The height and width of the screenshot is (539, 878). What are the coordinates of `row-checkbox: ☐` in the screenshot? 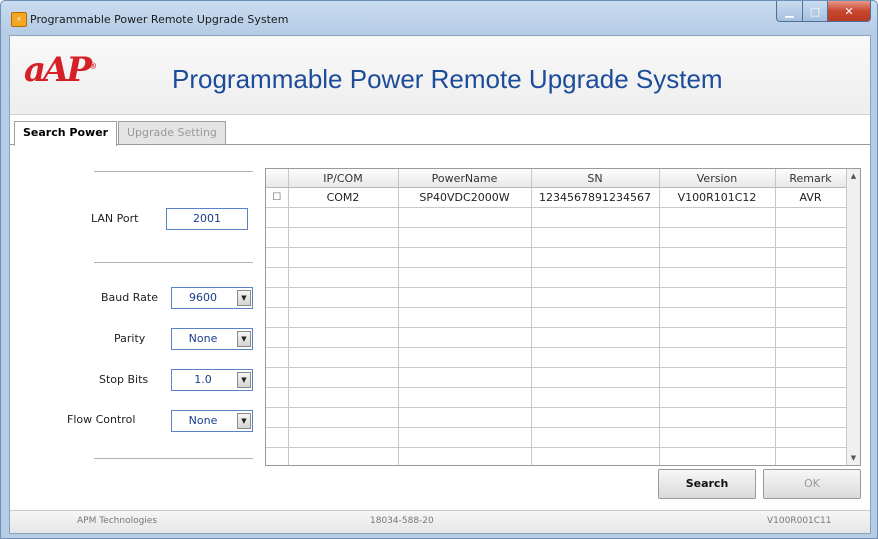 It's located at (277, 197).